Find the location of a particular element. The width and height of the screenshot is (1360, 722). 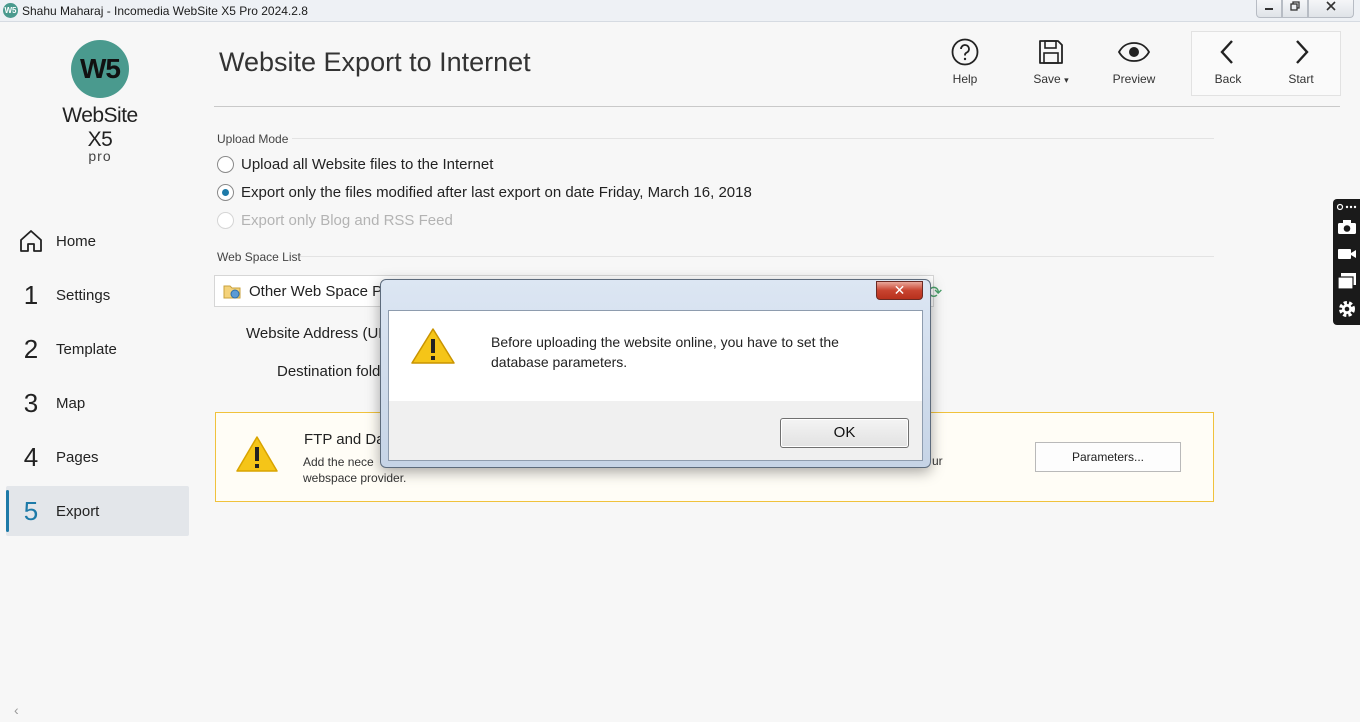

radio-label: Export only Blog and RSS Feed is located at coordinates (347, 220).